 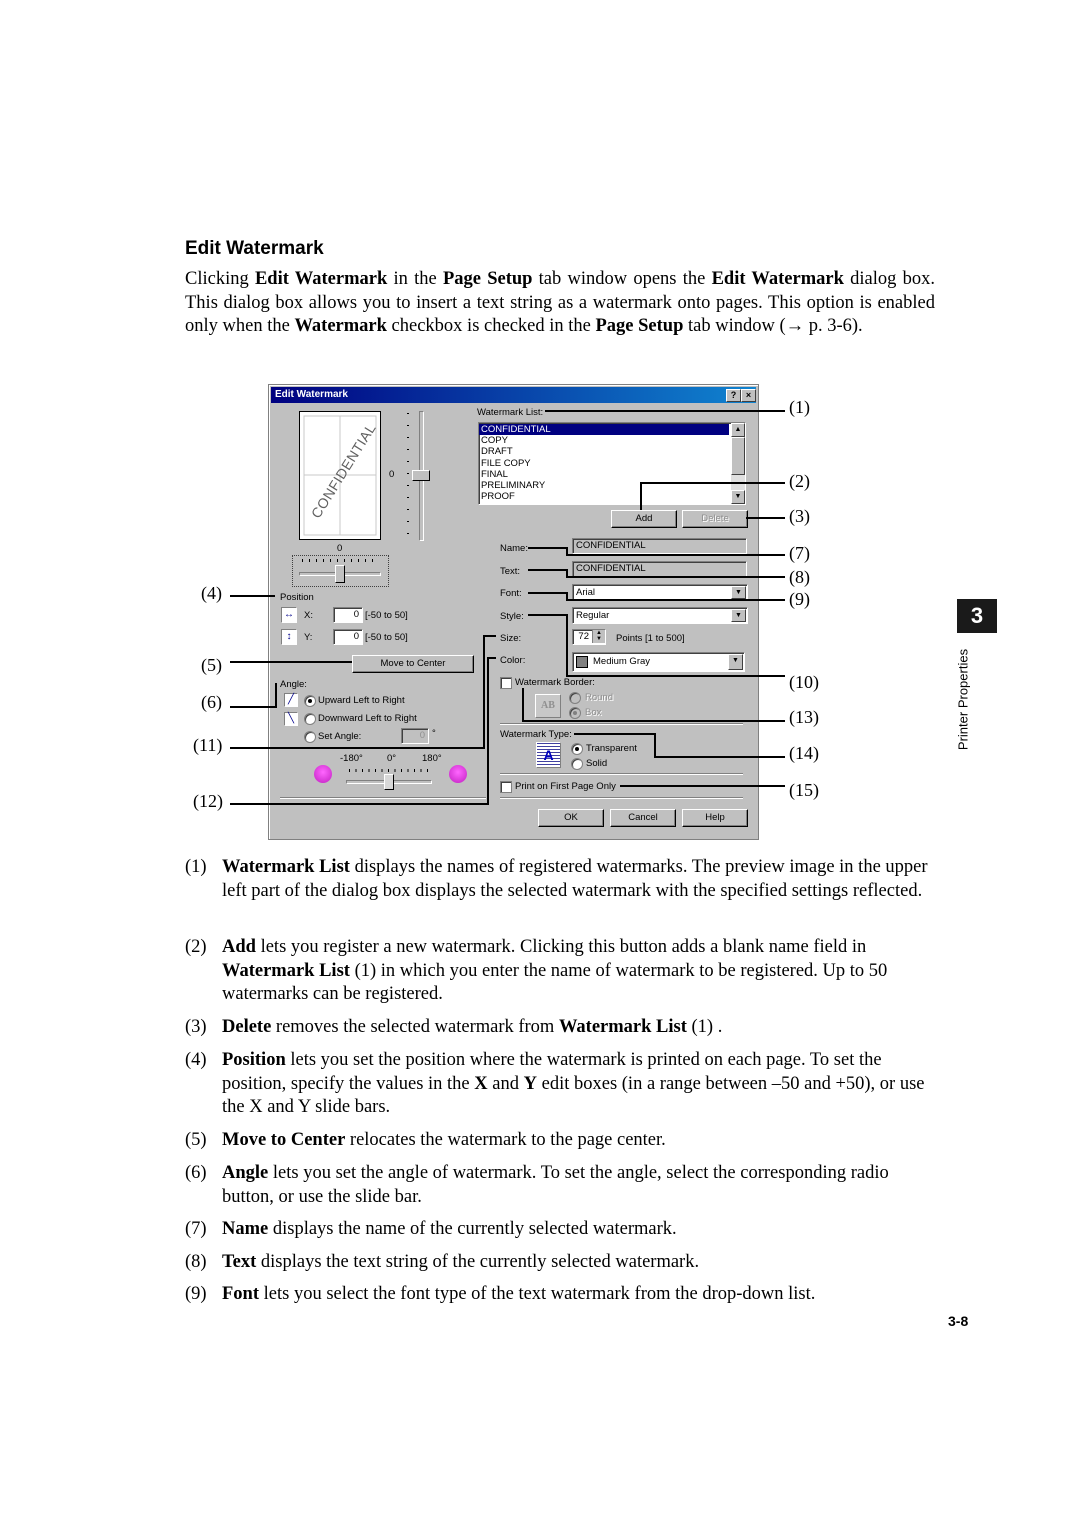 What do you see at coordinates (658, 662) in the screenshot?
I see `color-dropdown: Medium Gray ▼` at bounding box center [658, 662].